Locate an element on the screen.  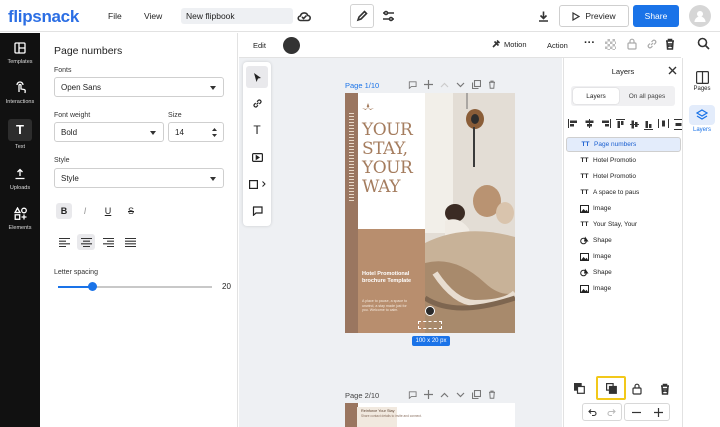
zoom-out-icon is located at coordinates (636, 412).